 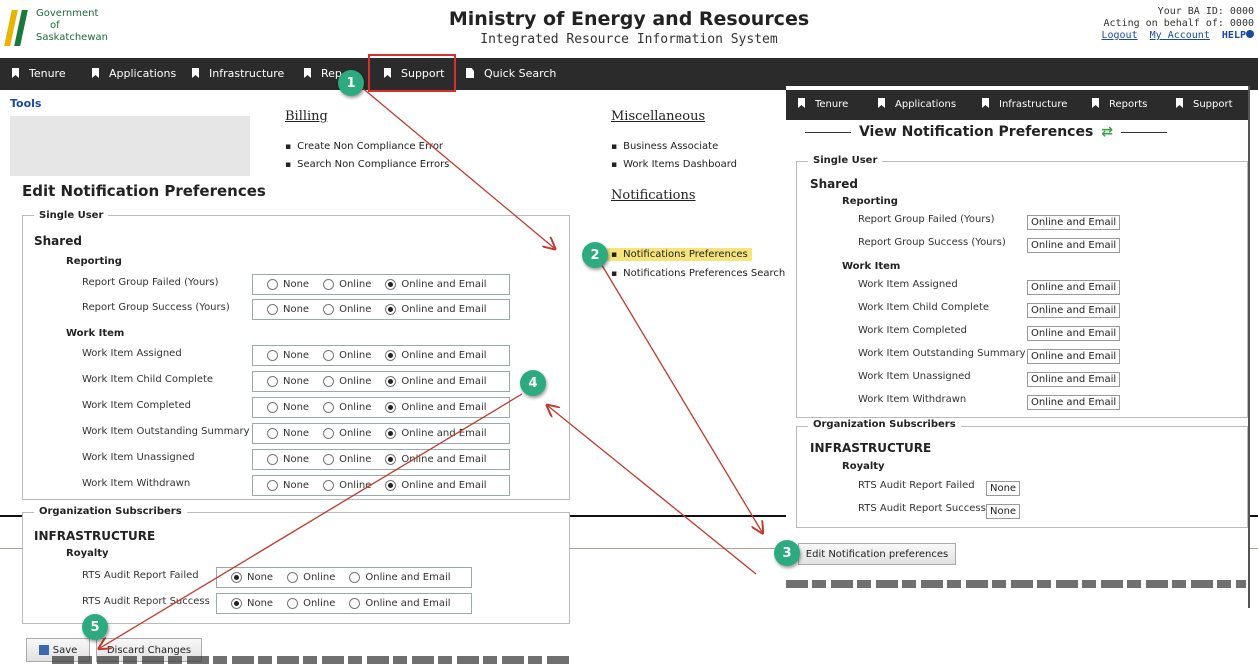 I want to click on callout-5: 5, so click(x=95, y=627).